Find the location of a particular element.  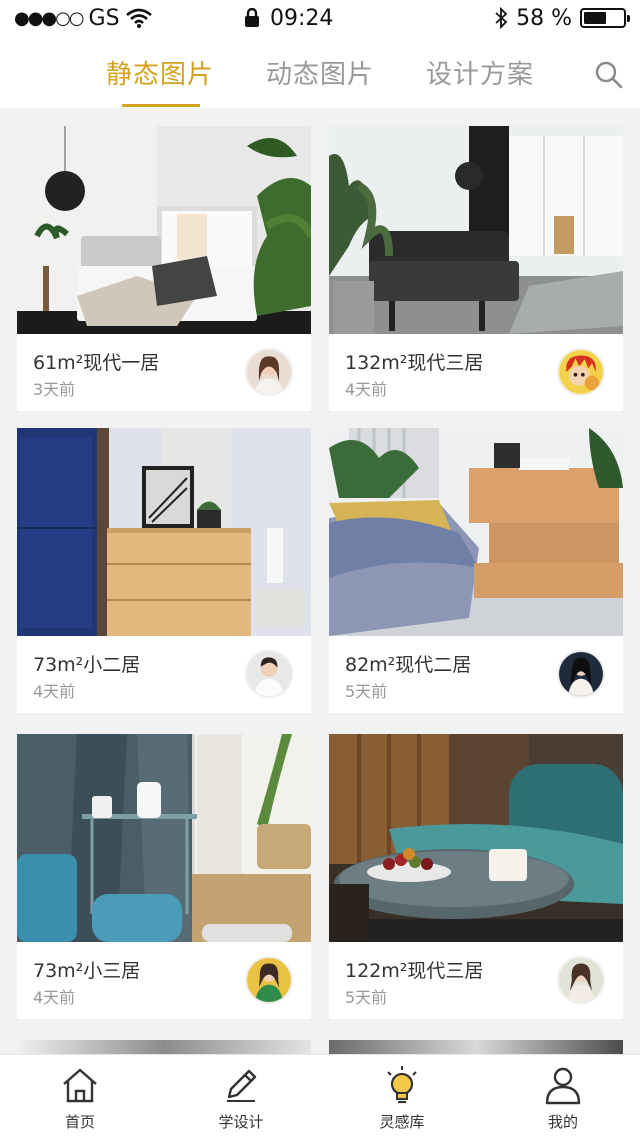

status-bar: ●●●○○ GS 09:24 58 % is located at coordinates (320, 18).